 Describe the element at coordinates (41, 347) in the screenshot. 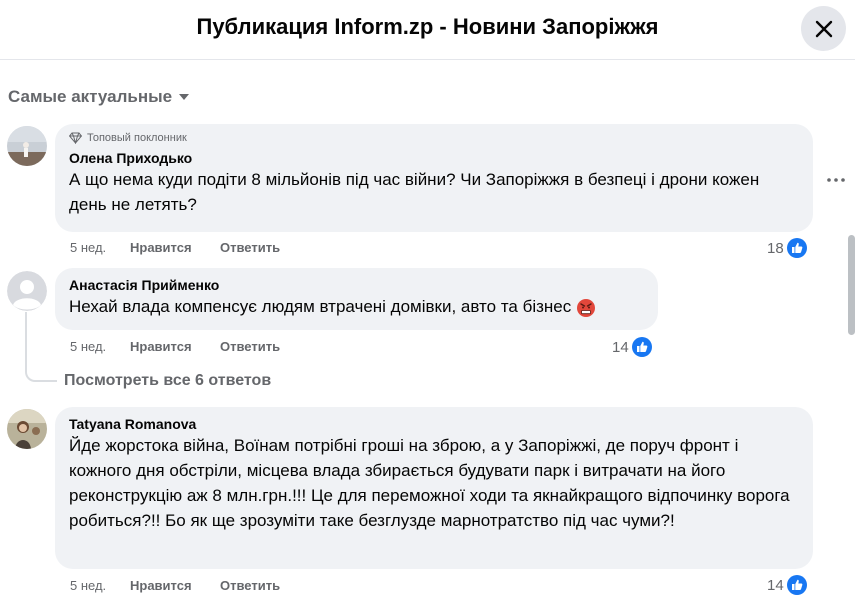

I see `thread-connector` at that location.